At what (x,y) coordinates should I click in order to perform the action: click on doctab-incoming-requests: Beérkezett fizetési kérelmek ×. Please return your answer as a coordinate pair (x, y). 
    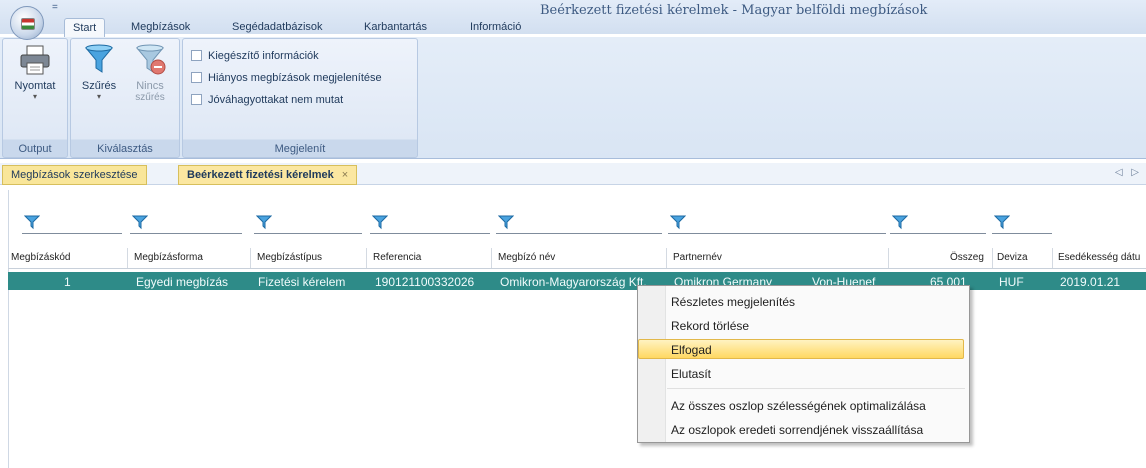
    Looking at the image, I should click on (268, 175).